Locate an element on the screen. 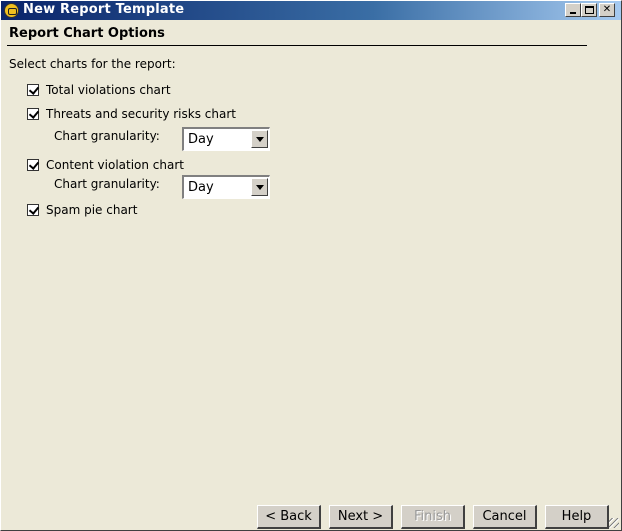 The width and height of the screenshot is (622, 531). close-button: ✕ is located at coordinates (607, 10).